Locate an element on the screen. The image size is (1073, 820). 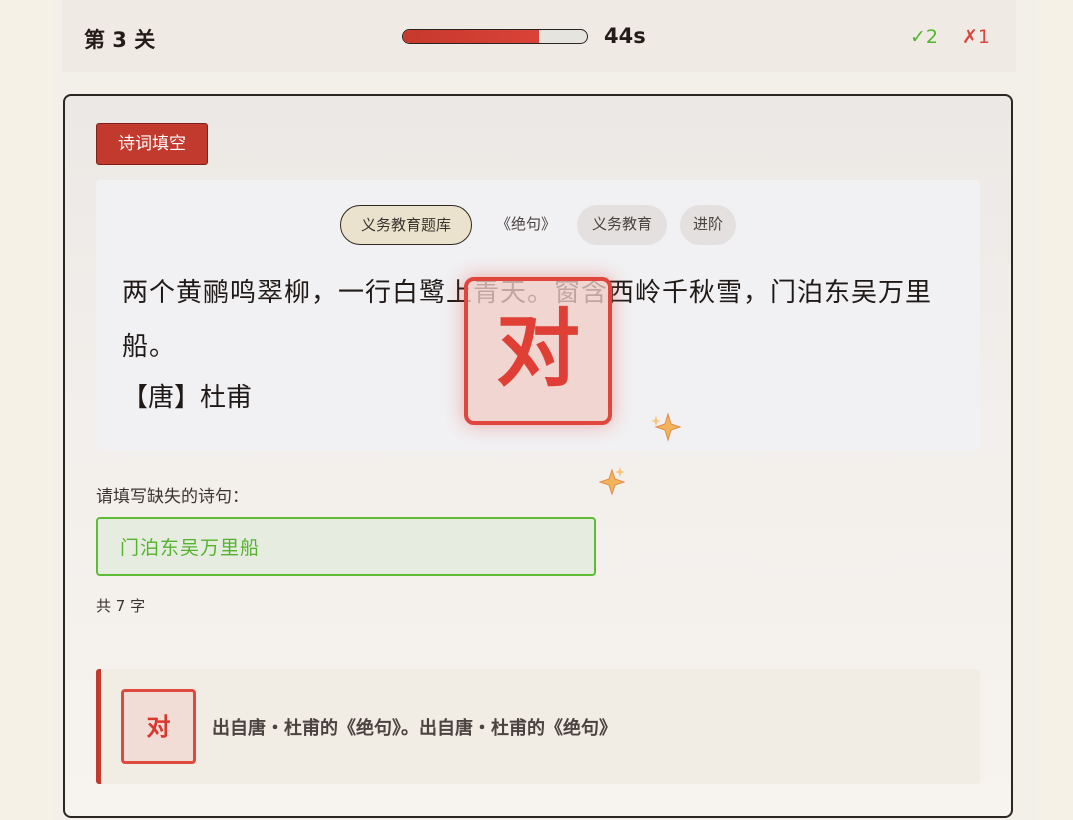
poem-author: 【唐】杜甫 is located at coordinates (187, 398).